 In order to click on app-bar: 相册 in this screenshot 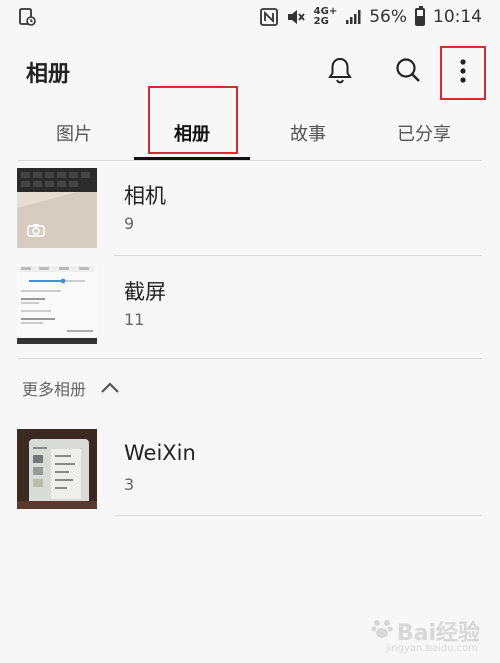, I will do `click(250, 71)`.